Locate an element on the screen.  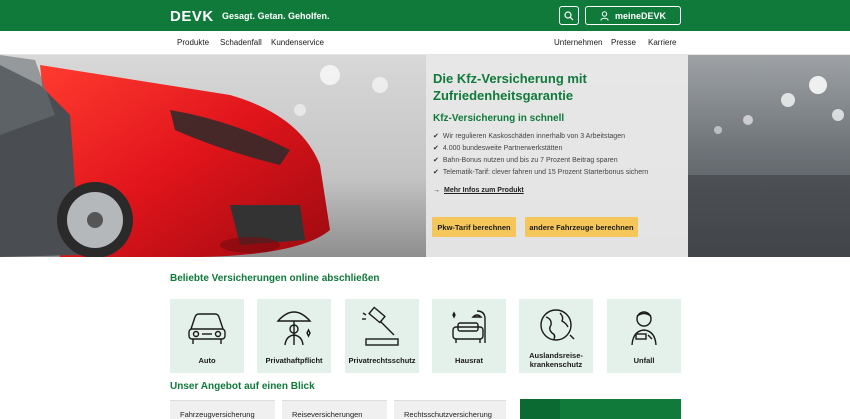
tile-unfall: Unfall is located at coordinates (644, 336).